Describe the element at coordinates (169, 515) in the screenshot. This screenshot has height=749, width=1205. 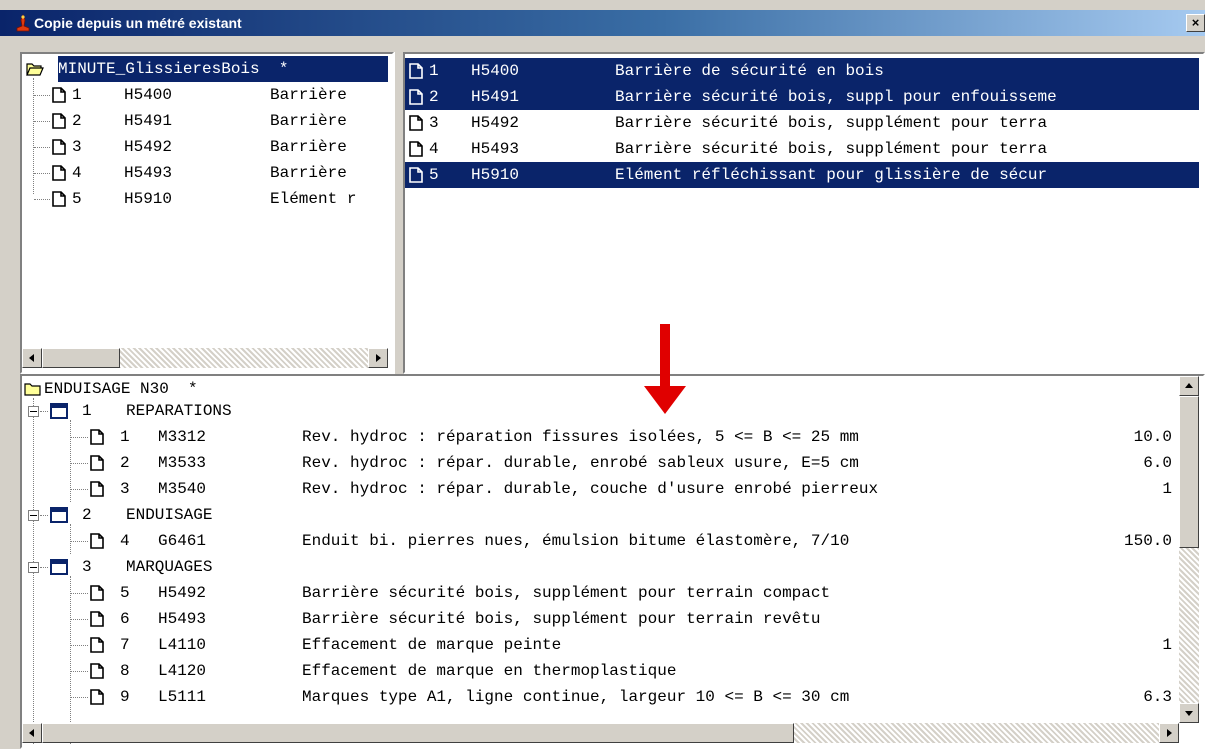
I see `group-label: ENDUISAGE` at that location.